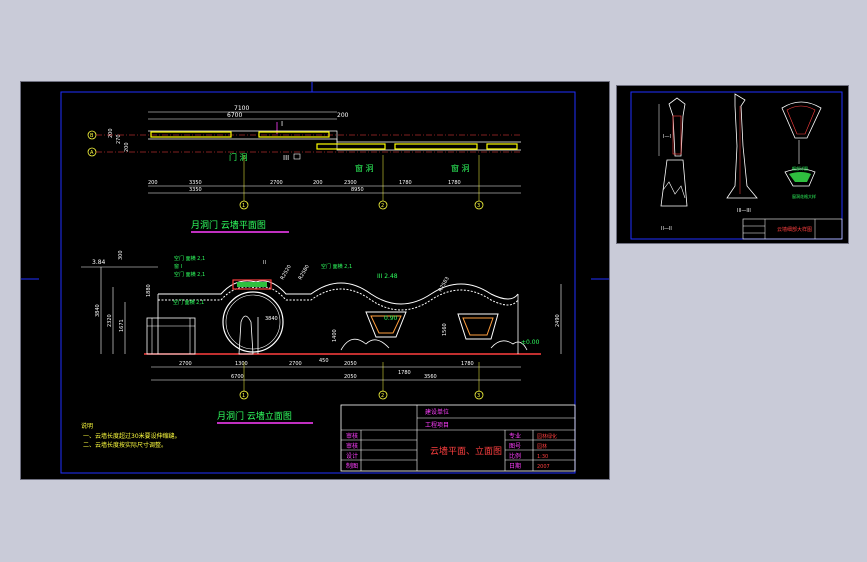 This screenshot has width=867, height=562. I want to click on cloud-wall-tiles, so click(338, 298).